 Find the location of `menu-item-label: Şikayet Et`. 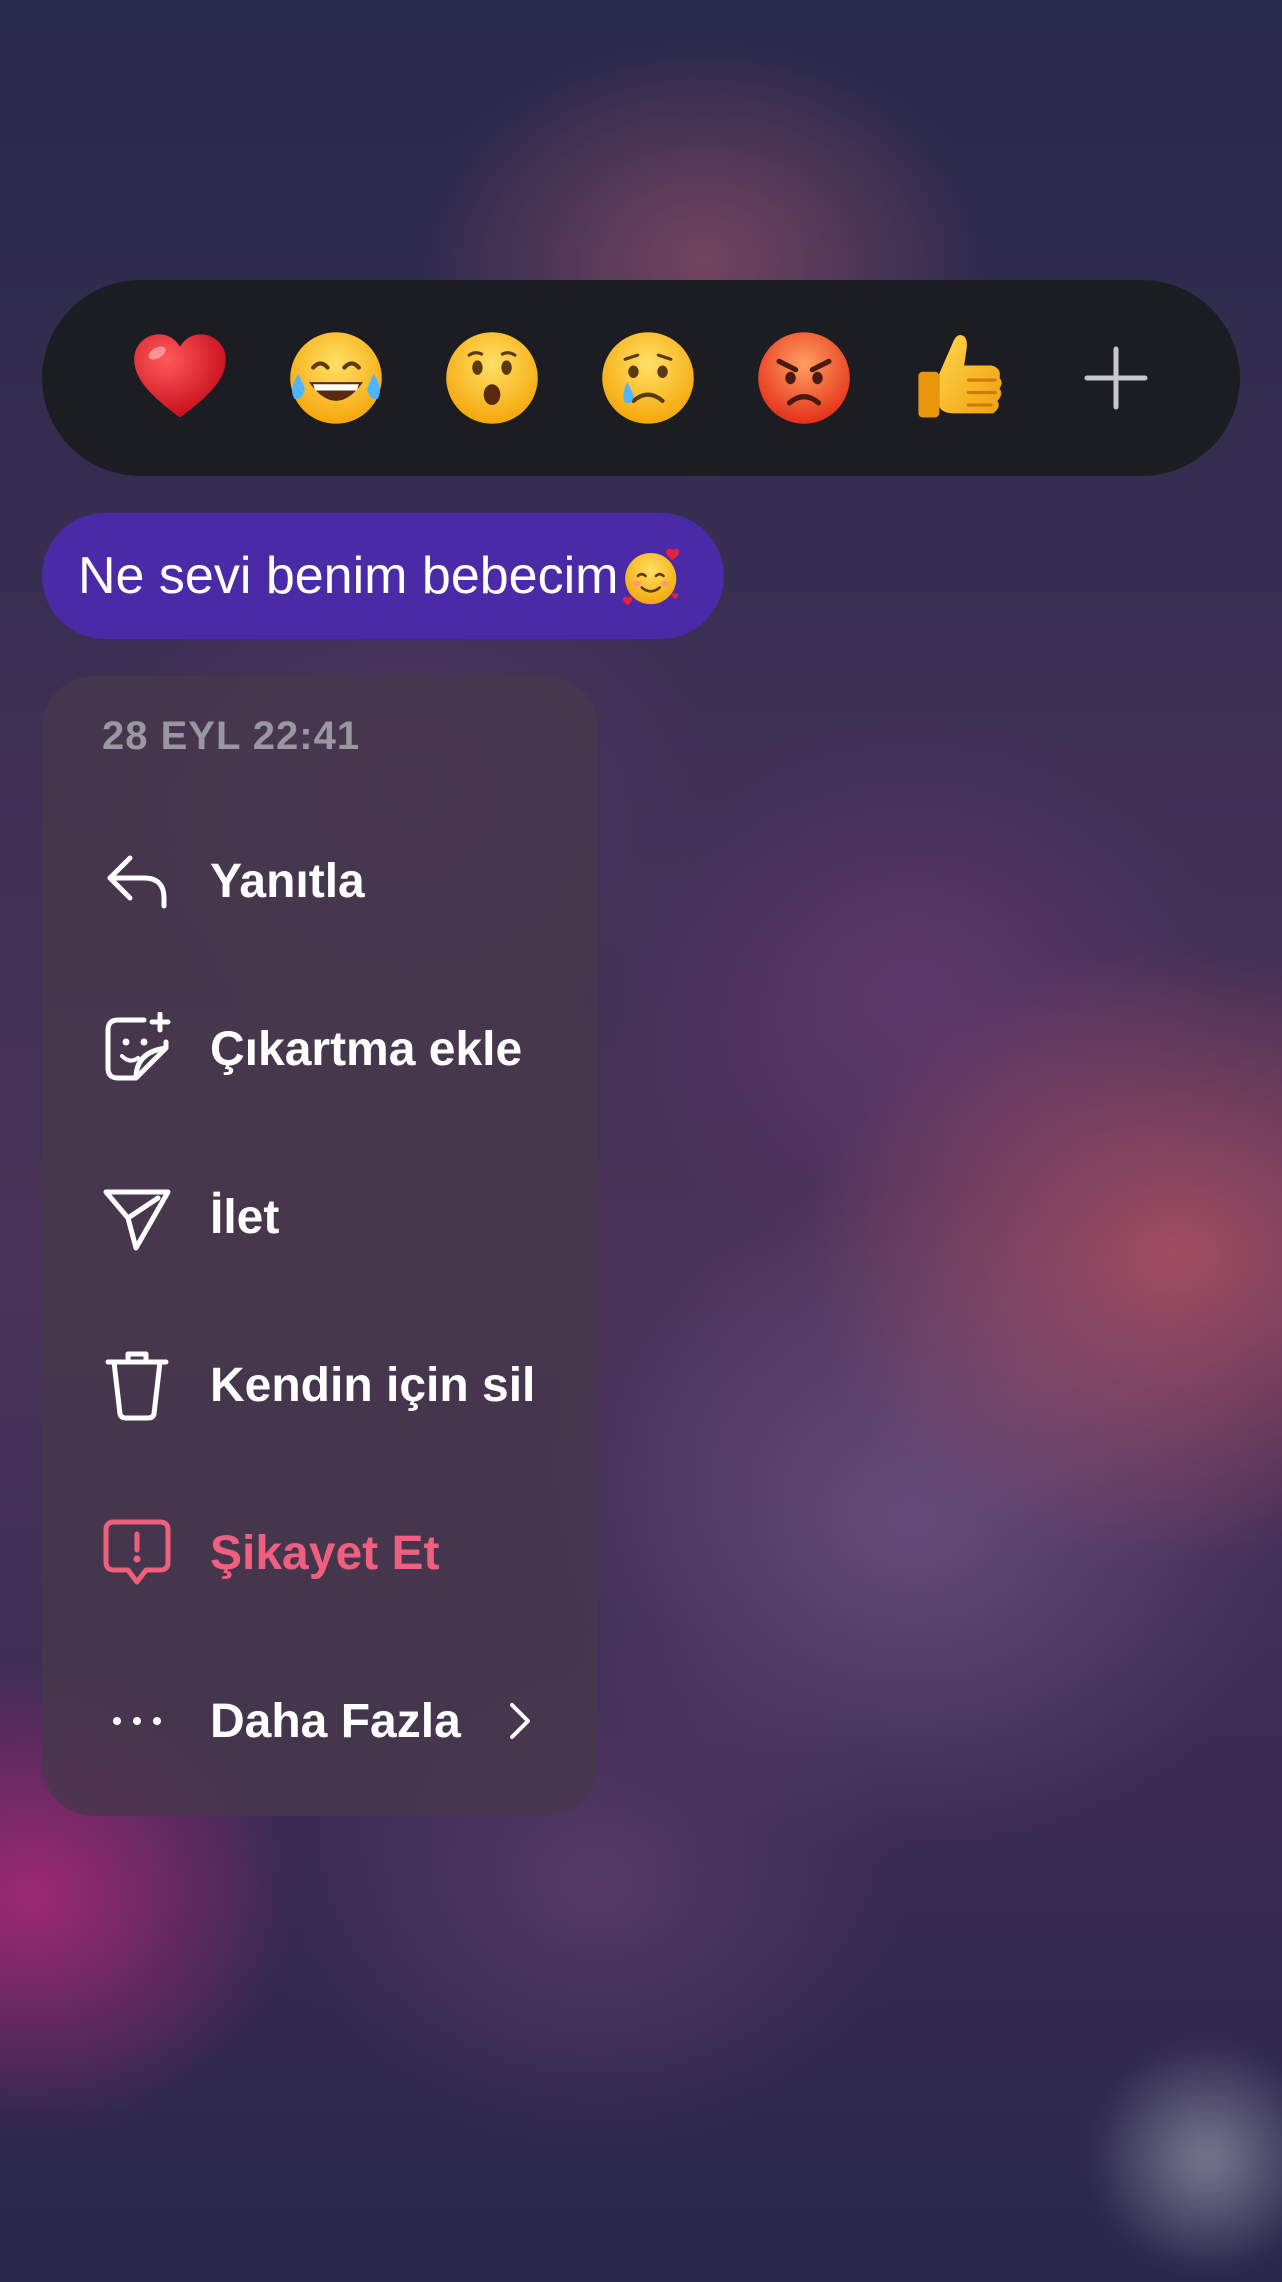

menu-item-label: Şikayet Et is located at coordinates (325, 1553).